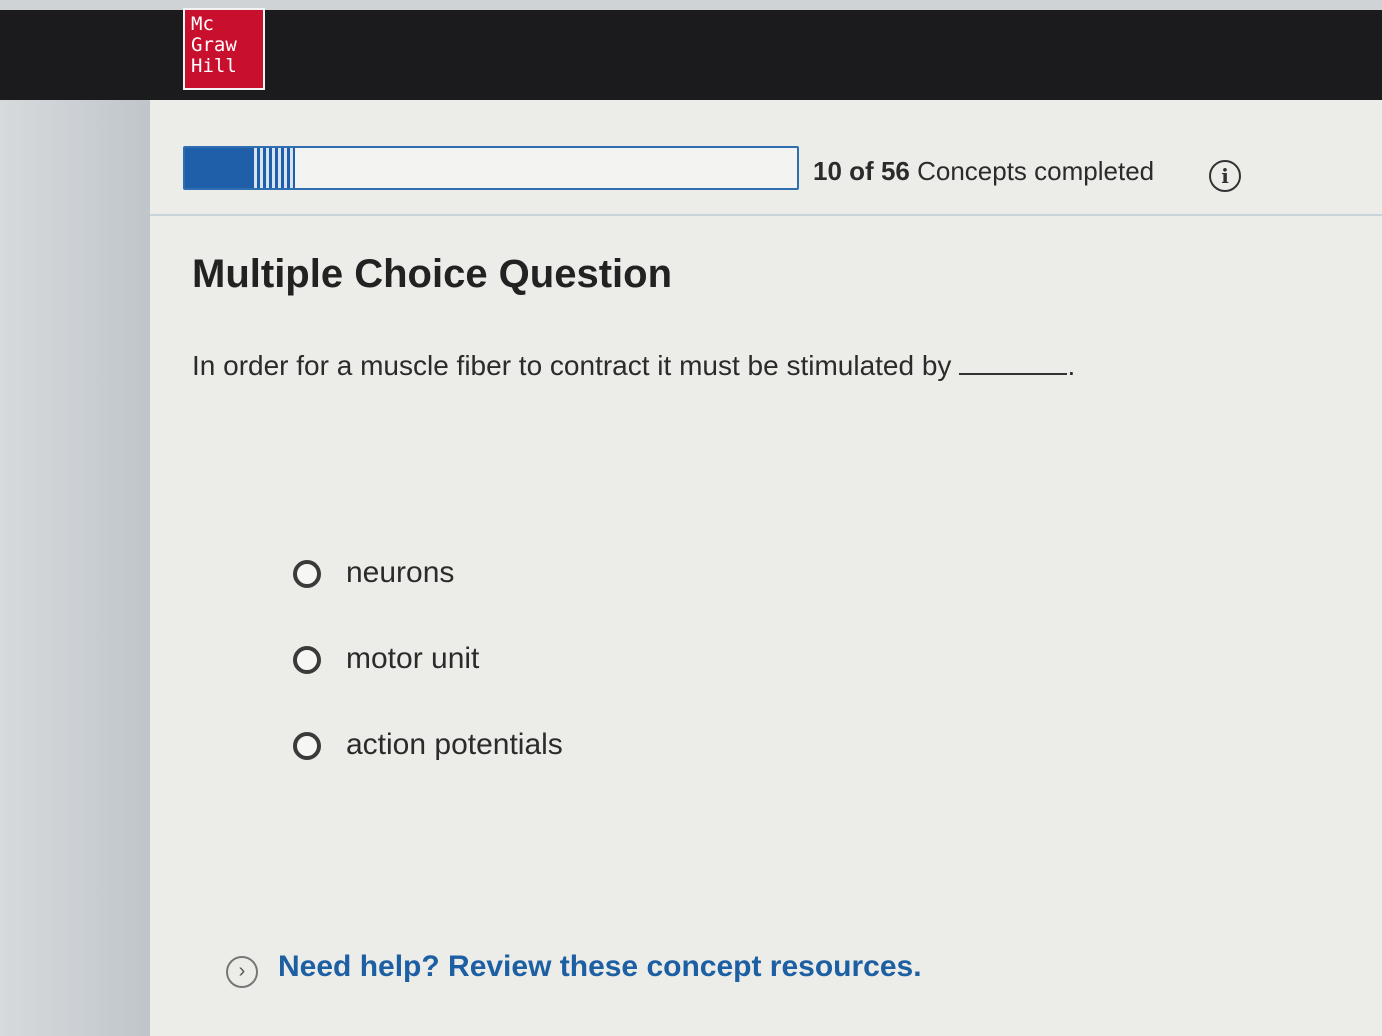 The width and height of the screenshot is (1382, 1036). I want to click on progress-bar-fill, so click(218, 168).